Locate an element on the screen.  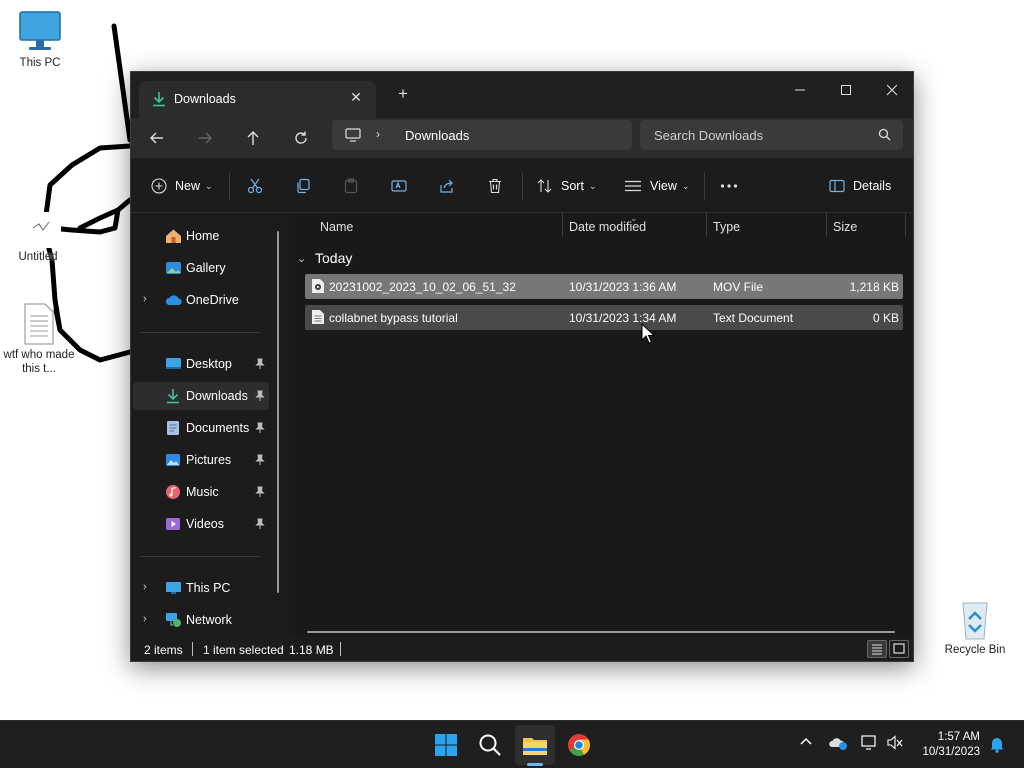
view-button: View ⌄ is located at coordinates (656, 186).